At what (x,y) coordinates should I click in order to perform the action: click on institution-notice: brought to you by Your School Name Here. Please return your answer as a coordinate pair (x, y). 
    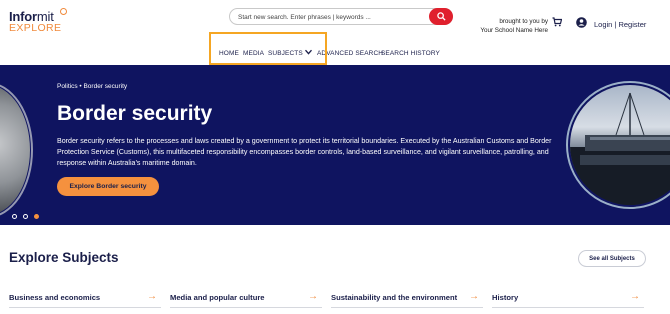
    Looking at the image, I should click on (510, 26).